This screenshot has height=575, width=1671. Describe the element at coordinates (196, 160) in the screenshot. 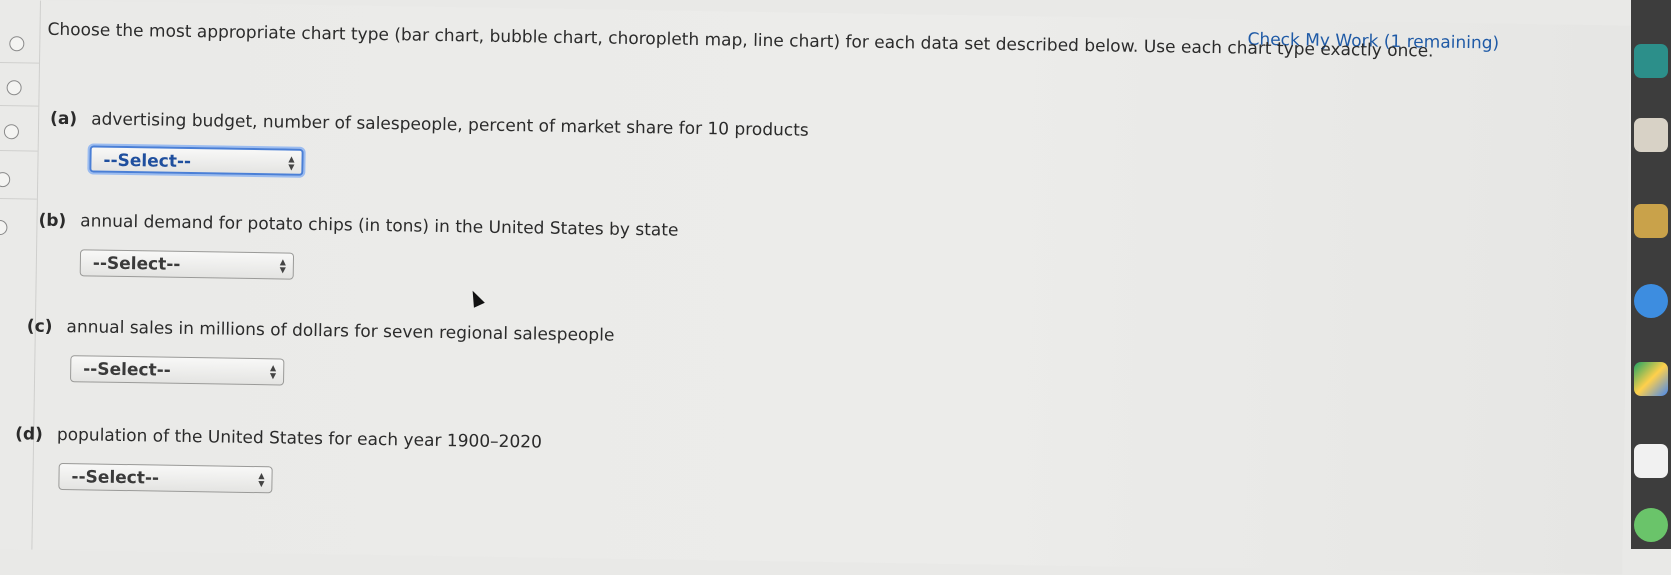

I see `chart-type-select-a: --Select-- ▲ ▼` at that location.